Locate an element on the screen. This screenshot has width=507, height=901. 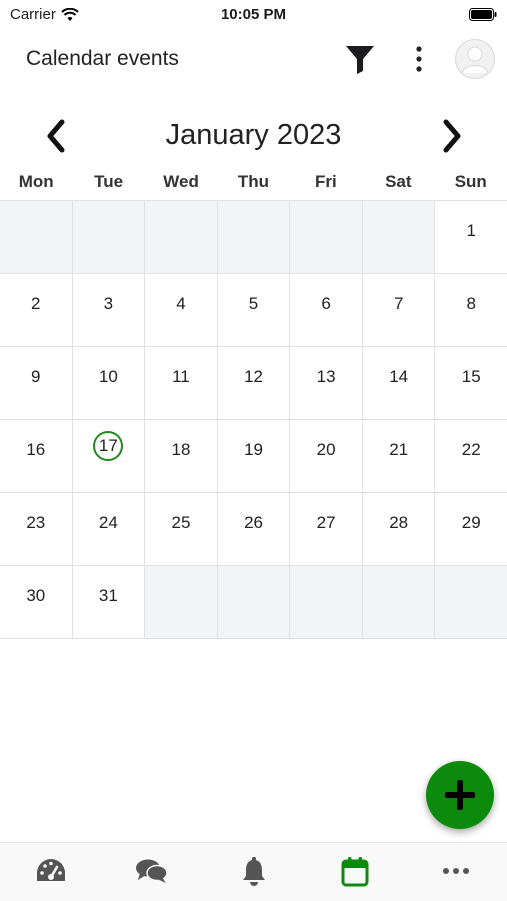
app-bar: Calendar events is located at coordinates (253, 59).